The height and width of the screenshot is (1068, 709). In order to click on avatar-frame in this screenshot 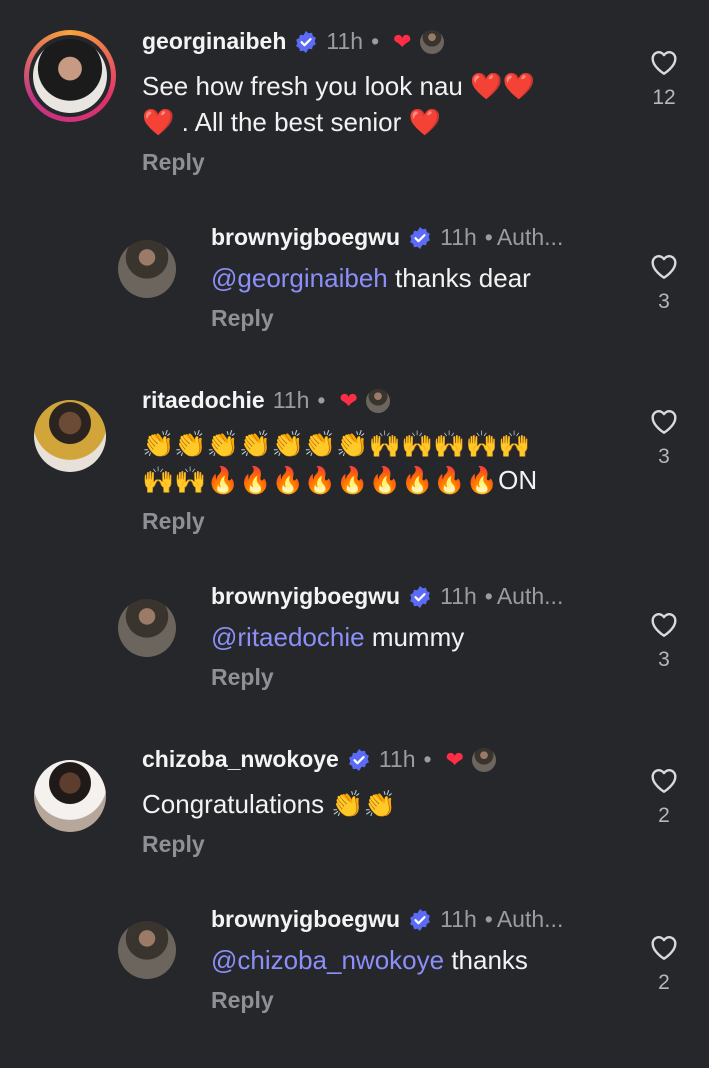, I will do `click(70, 76)`.